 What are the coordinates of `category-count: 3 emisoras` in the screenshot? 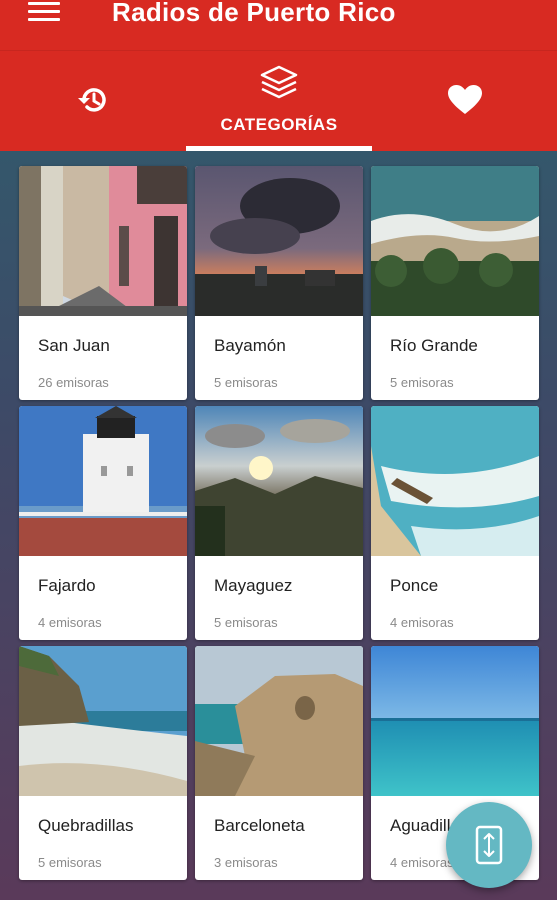 It's located at (246, 862).